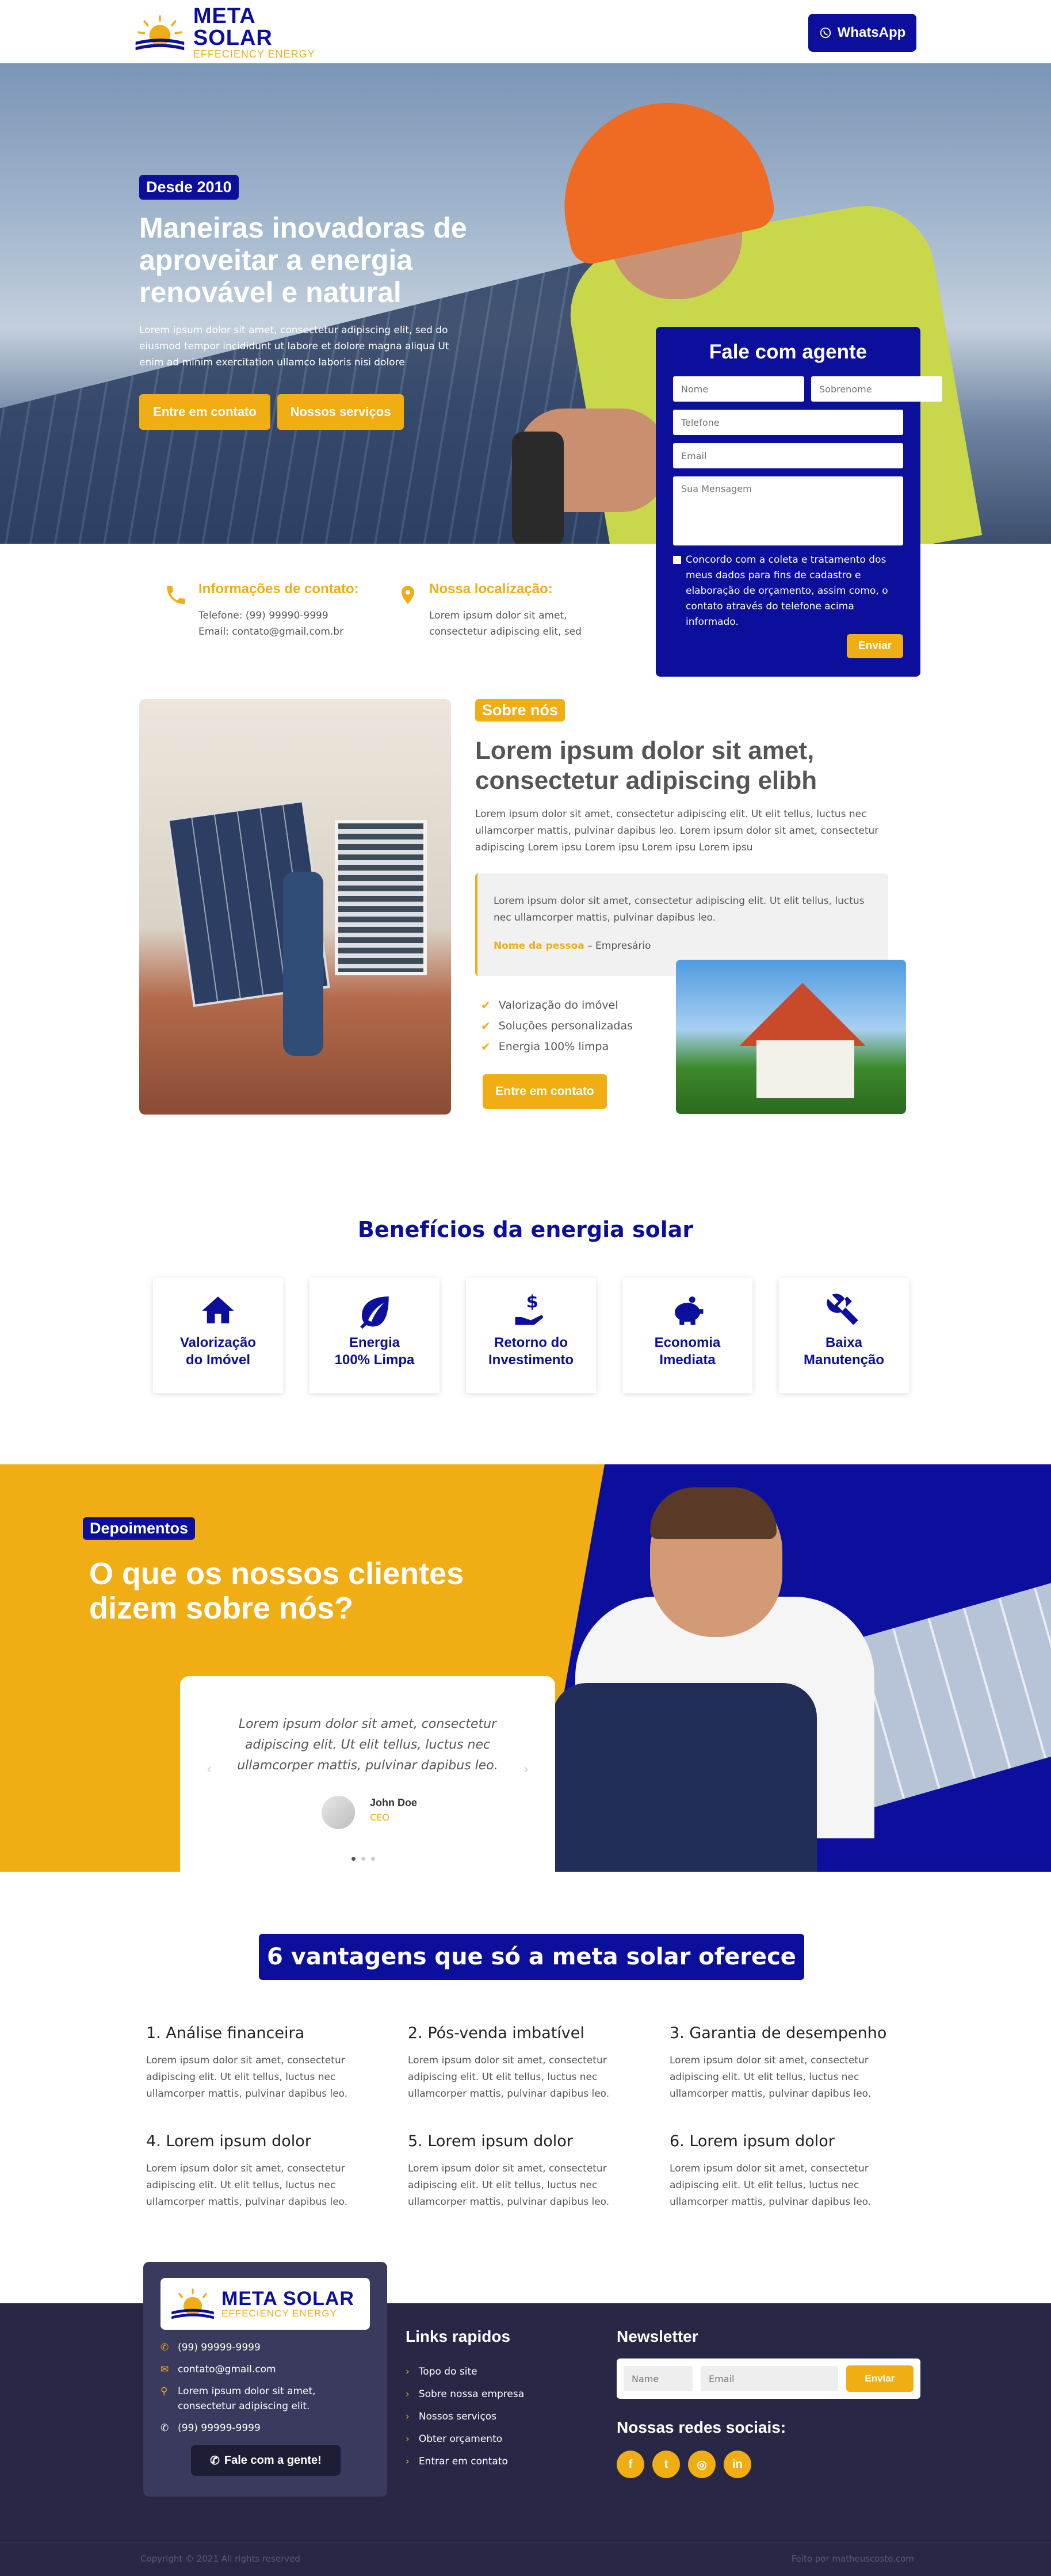  What do you see at coordinates (779, 2033) in the screenshot?
I see `advantage-title: 3. Garantia de desempenho` at bounding box center [779, 2033].